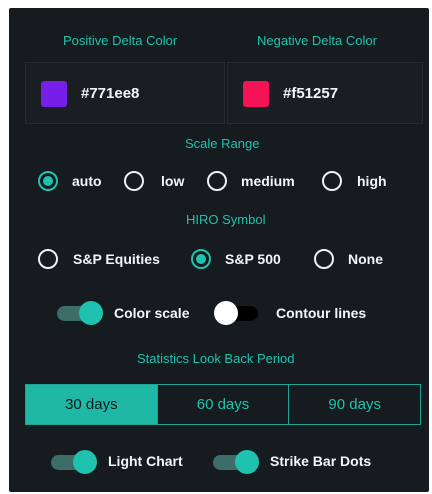 This screenshot has height=494, width=432. I want to click on scale-range-label: Scale Range, so click(222, 143).